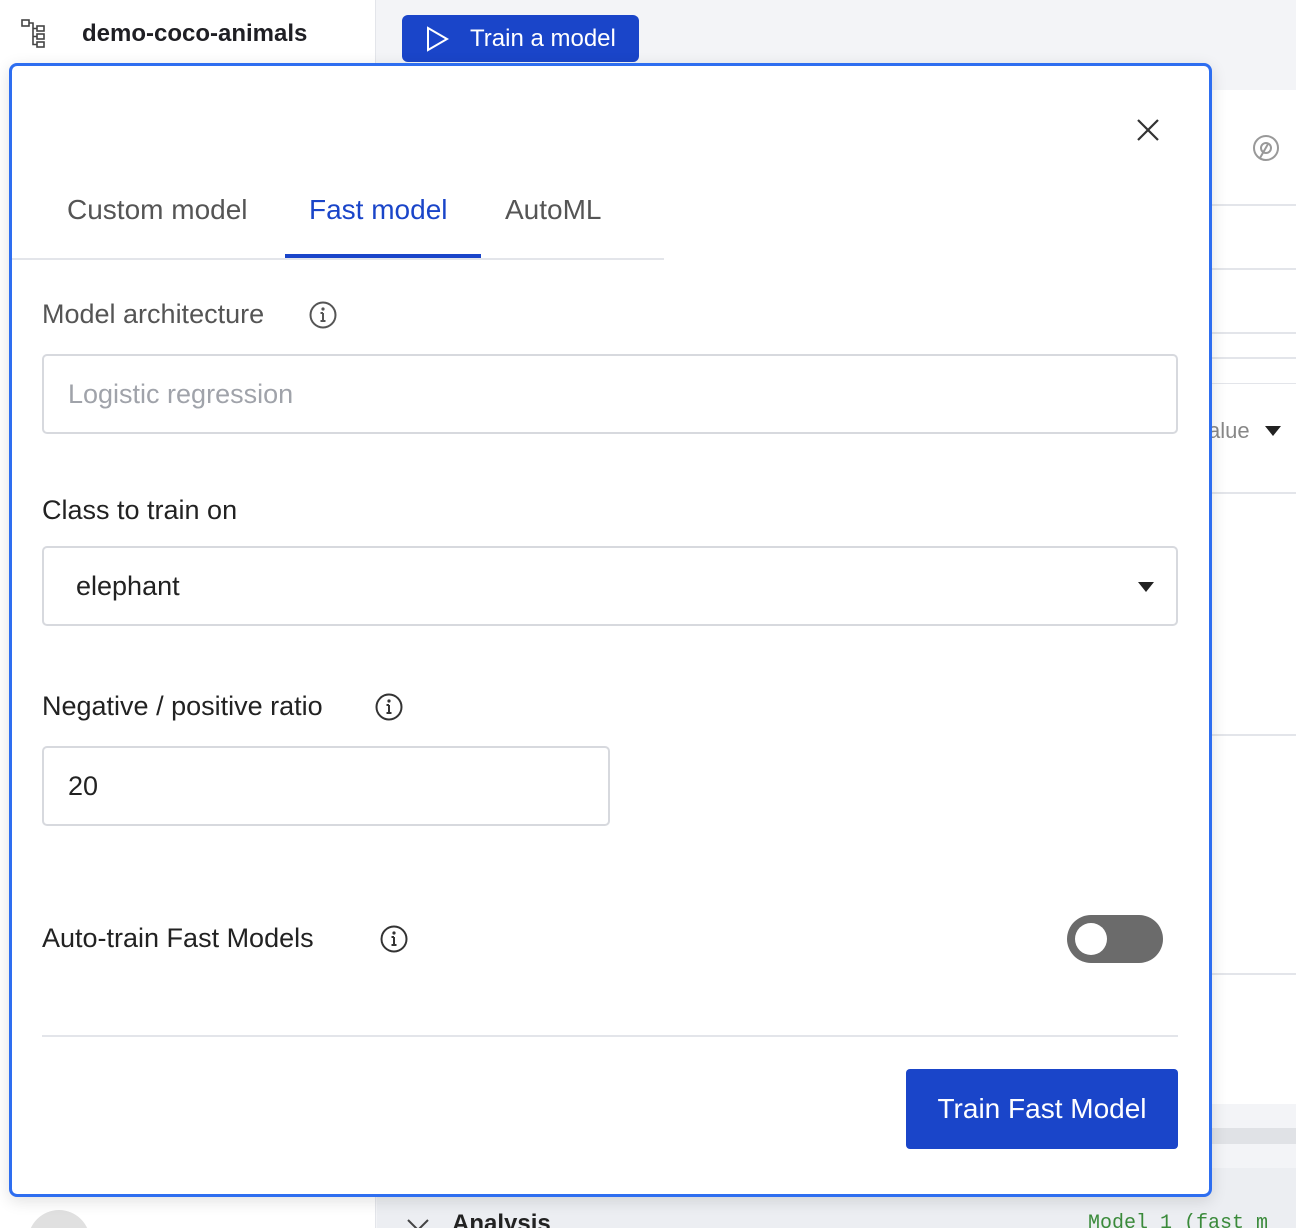 The width and height of the screenshot is (1296, 1228). What do you see at coordinates (140, 510) in the screenshot?
I see `class-label: Class to train on` at bounding box center [140, 510].